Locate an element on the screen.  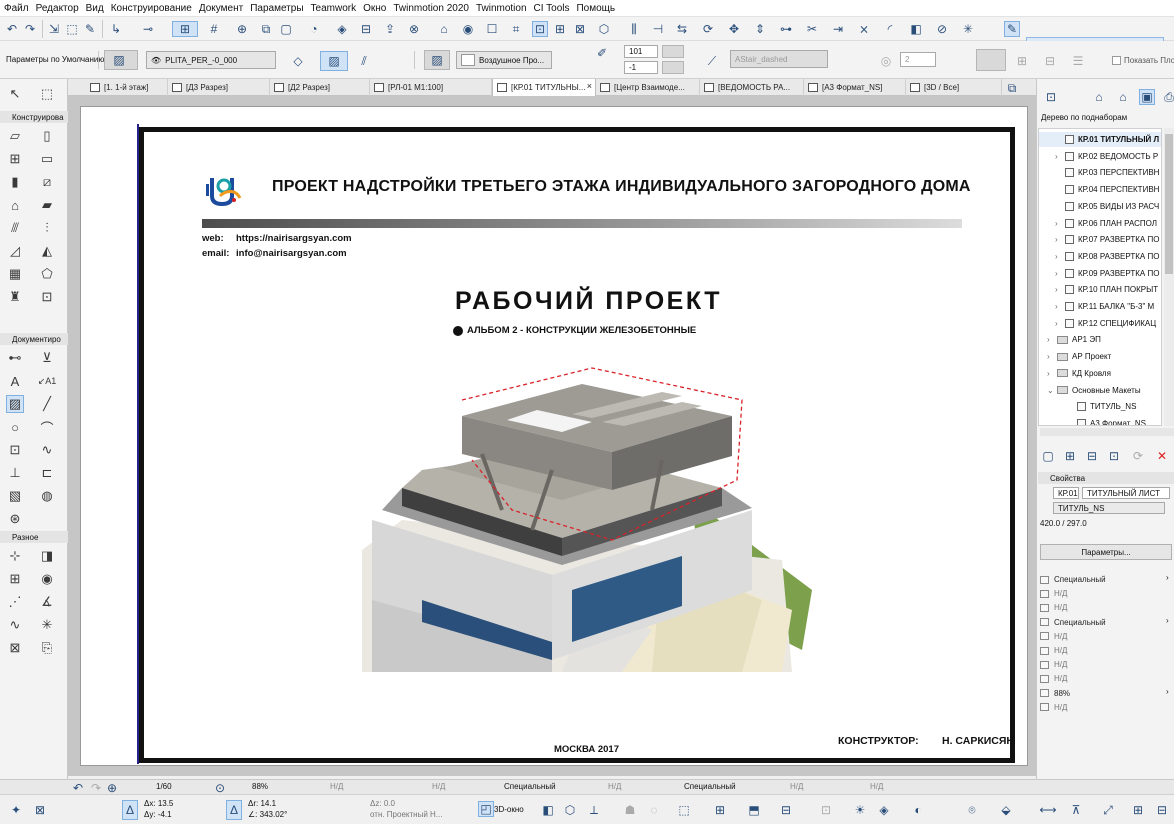
settings-icon: ⊡ is located at coordinates (1114, 456).